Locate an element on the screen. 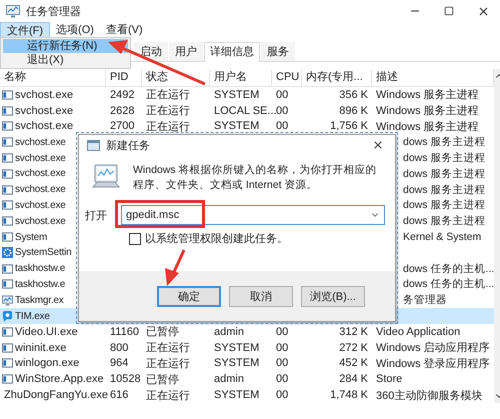 This screenshot has width=500, height=419. dialog-message: Windows 将根据你所键入的名称，为你打开相应的程序、文件夹、文档或 Internet 资源。 is located at coordinates (255, 178).